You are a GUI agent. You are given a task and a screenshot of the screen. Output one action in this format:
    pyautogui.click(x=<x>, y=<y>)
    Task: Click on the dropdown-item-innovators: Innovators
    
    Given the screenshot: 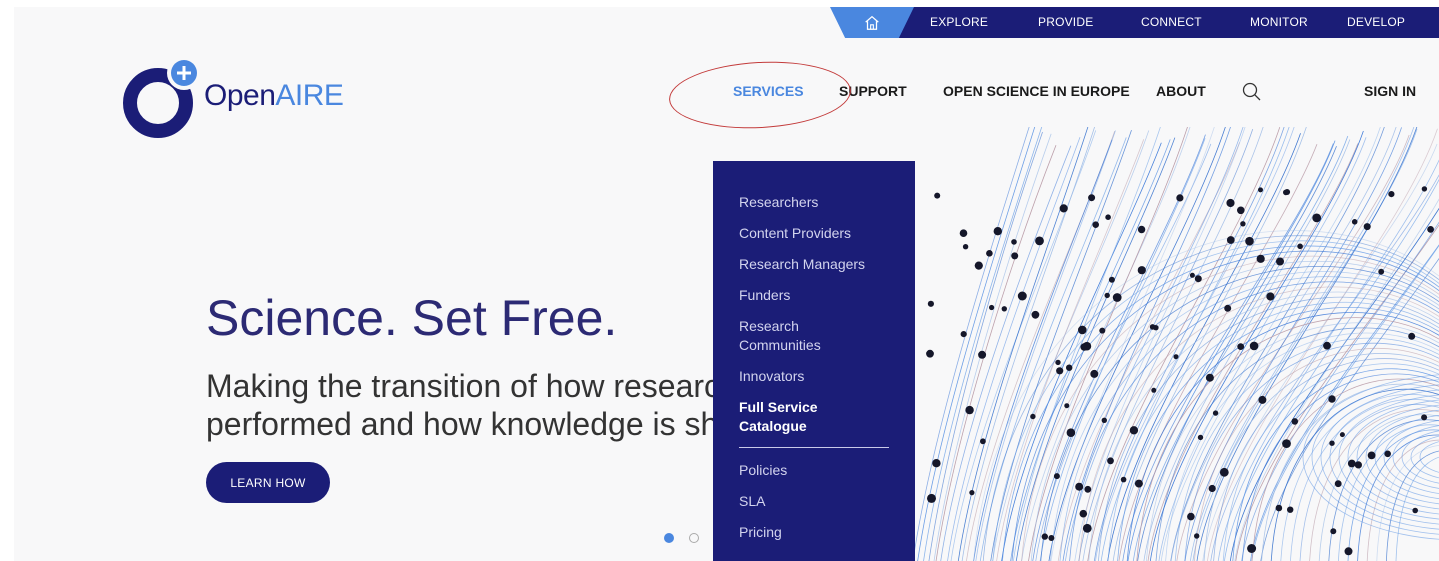 What is the action you would take?
    pyautogui.click(x=814, y=376)
    